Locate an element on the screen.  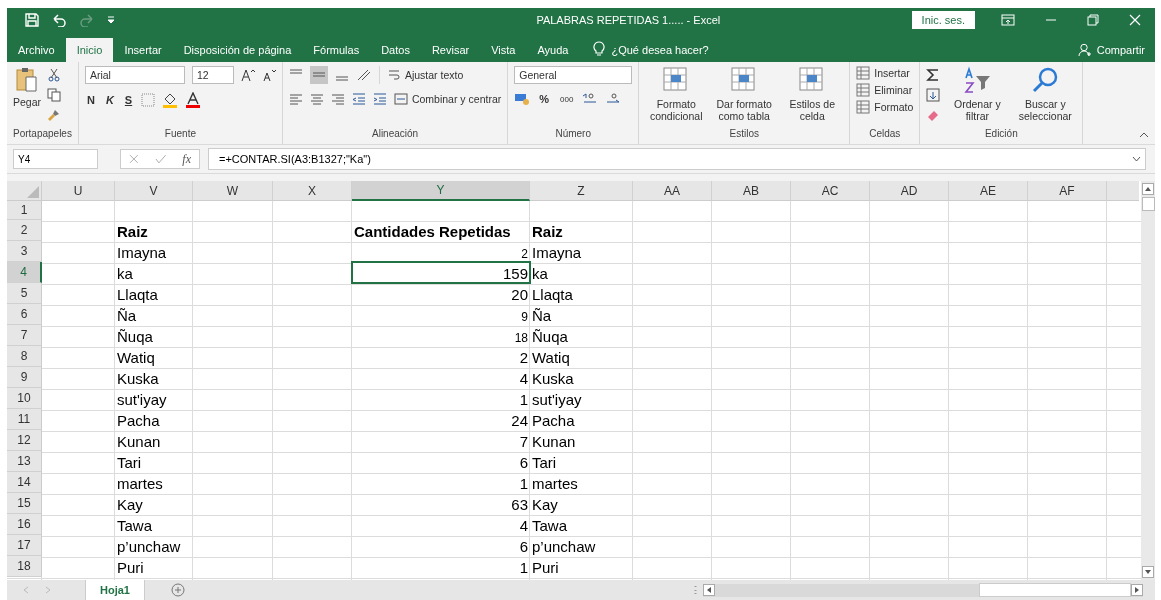
wrap-text-button: Ajustar texto is located at coordinates (425, 75).